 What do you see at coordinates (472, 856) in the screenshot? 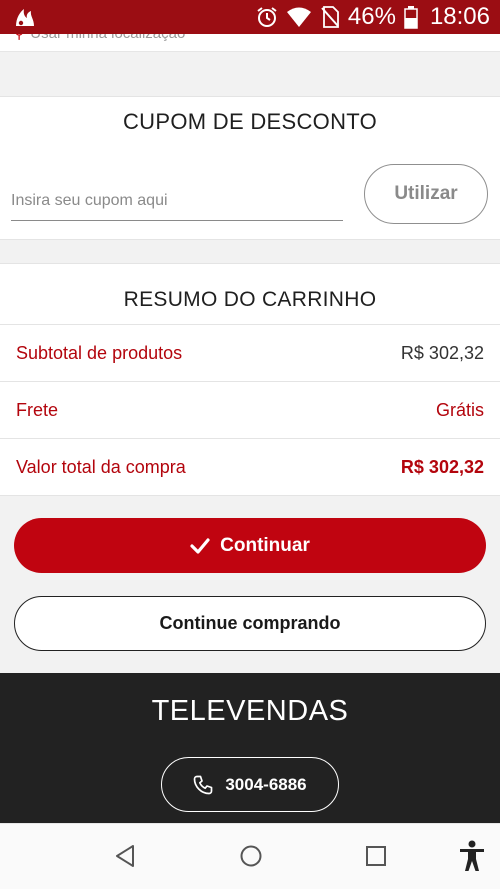
I see `accessibility-icon` at bounding box center [472, 856].